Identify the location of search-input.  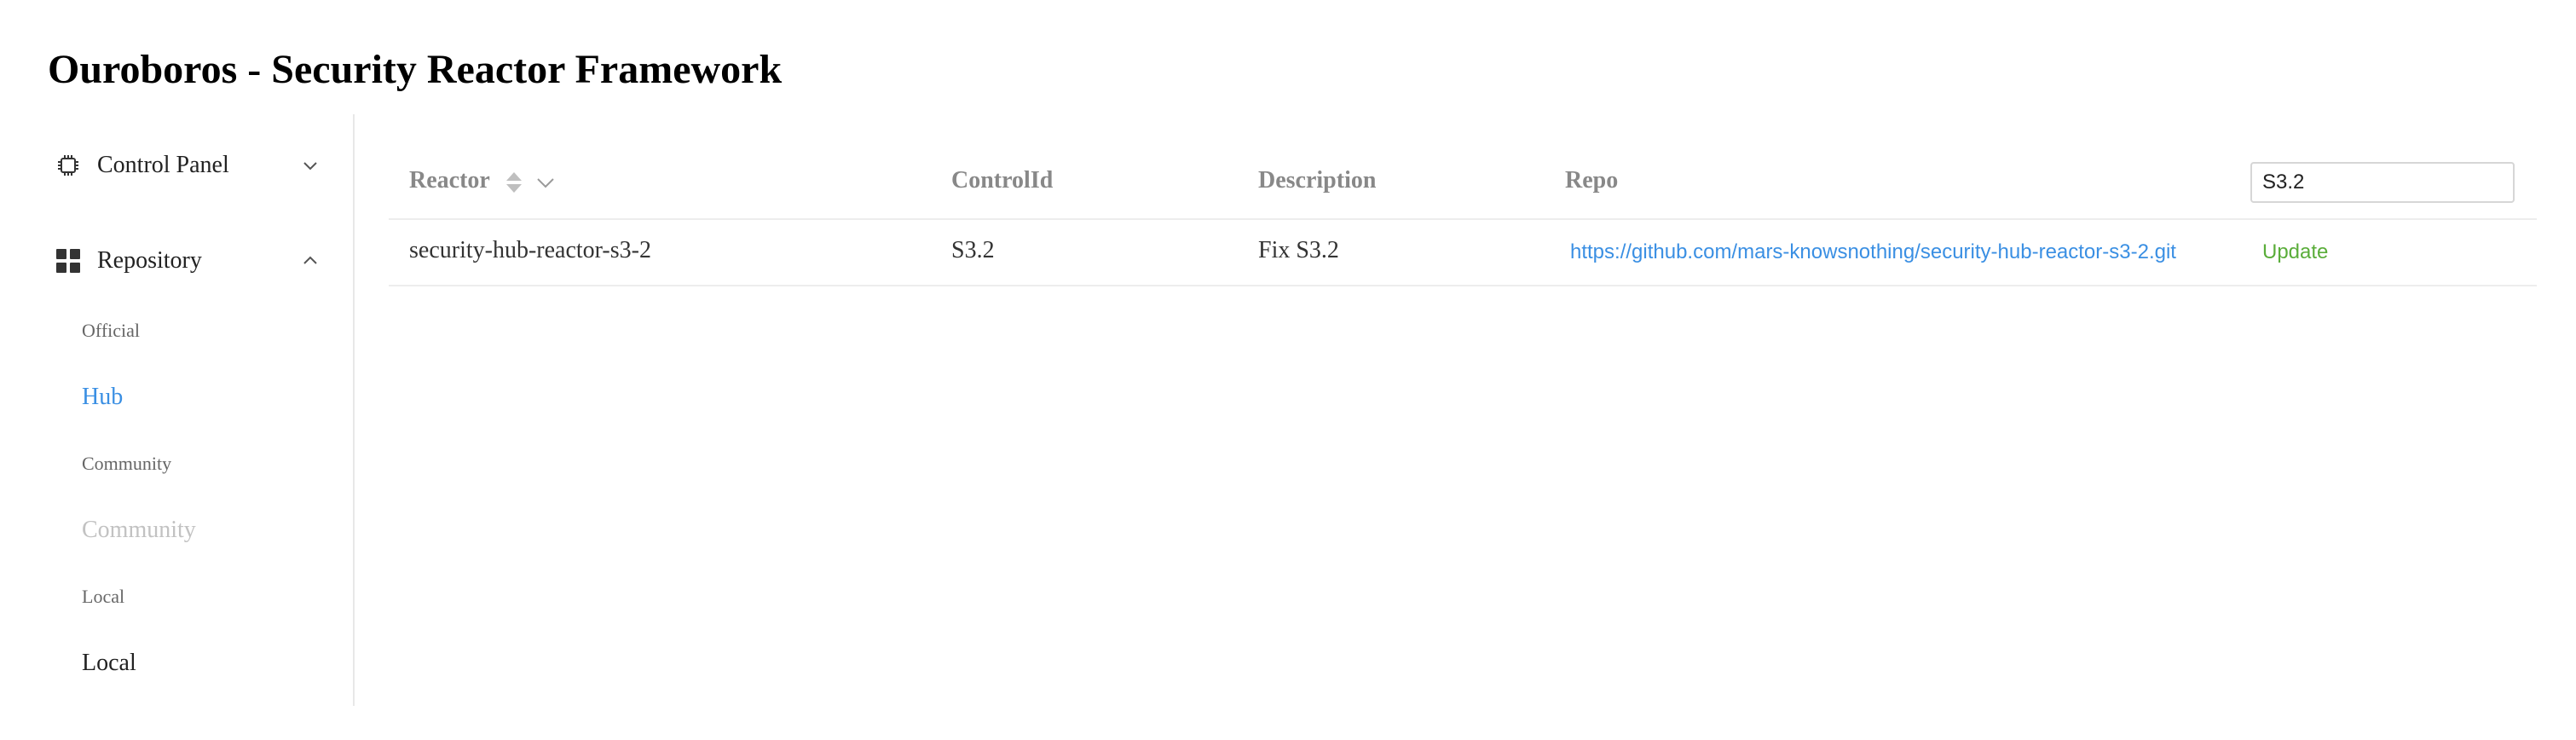
(2382, 182).